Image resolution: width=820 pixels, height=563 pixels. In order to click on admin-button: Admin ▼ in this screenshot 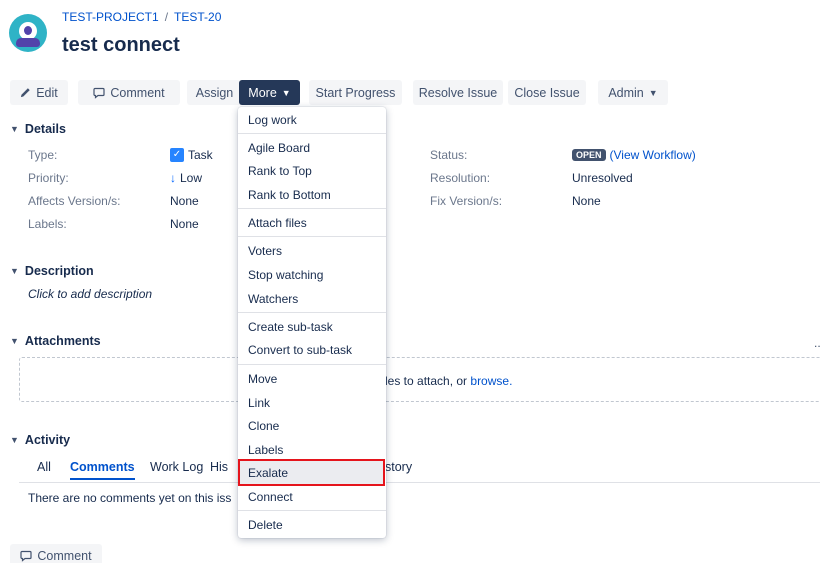, I will do `click(633, 92)`.